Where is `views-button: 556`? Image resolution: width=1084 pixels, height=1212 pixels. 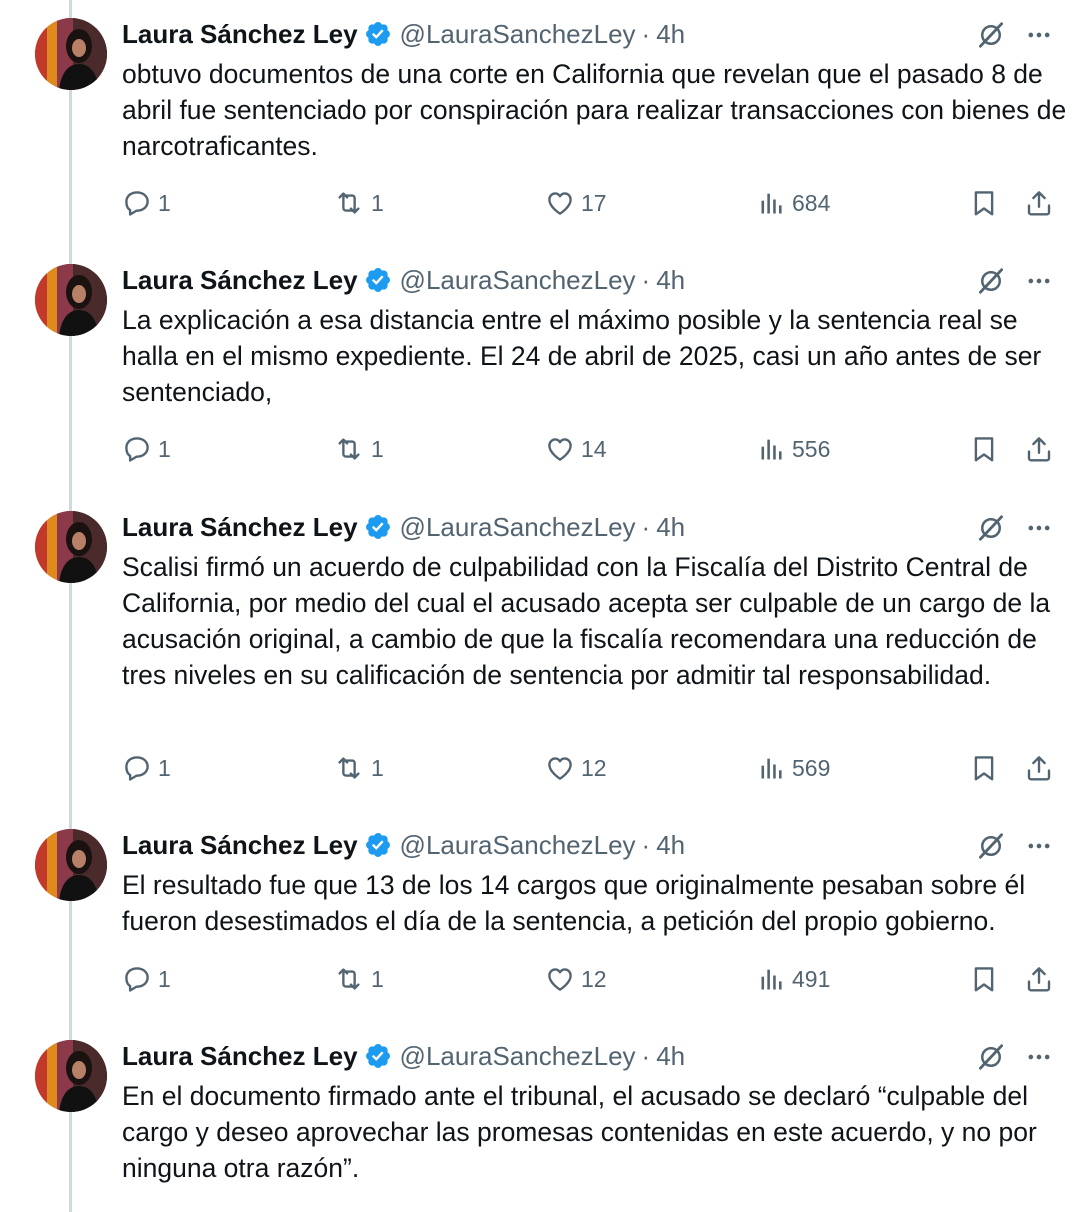
views-button: 556 is located at coordinates (794, 449).